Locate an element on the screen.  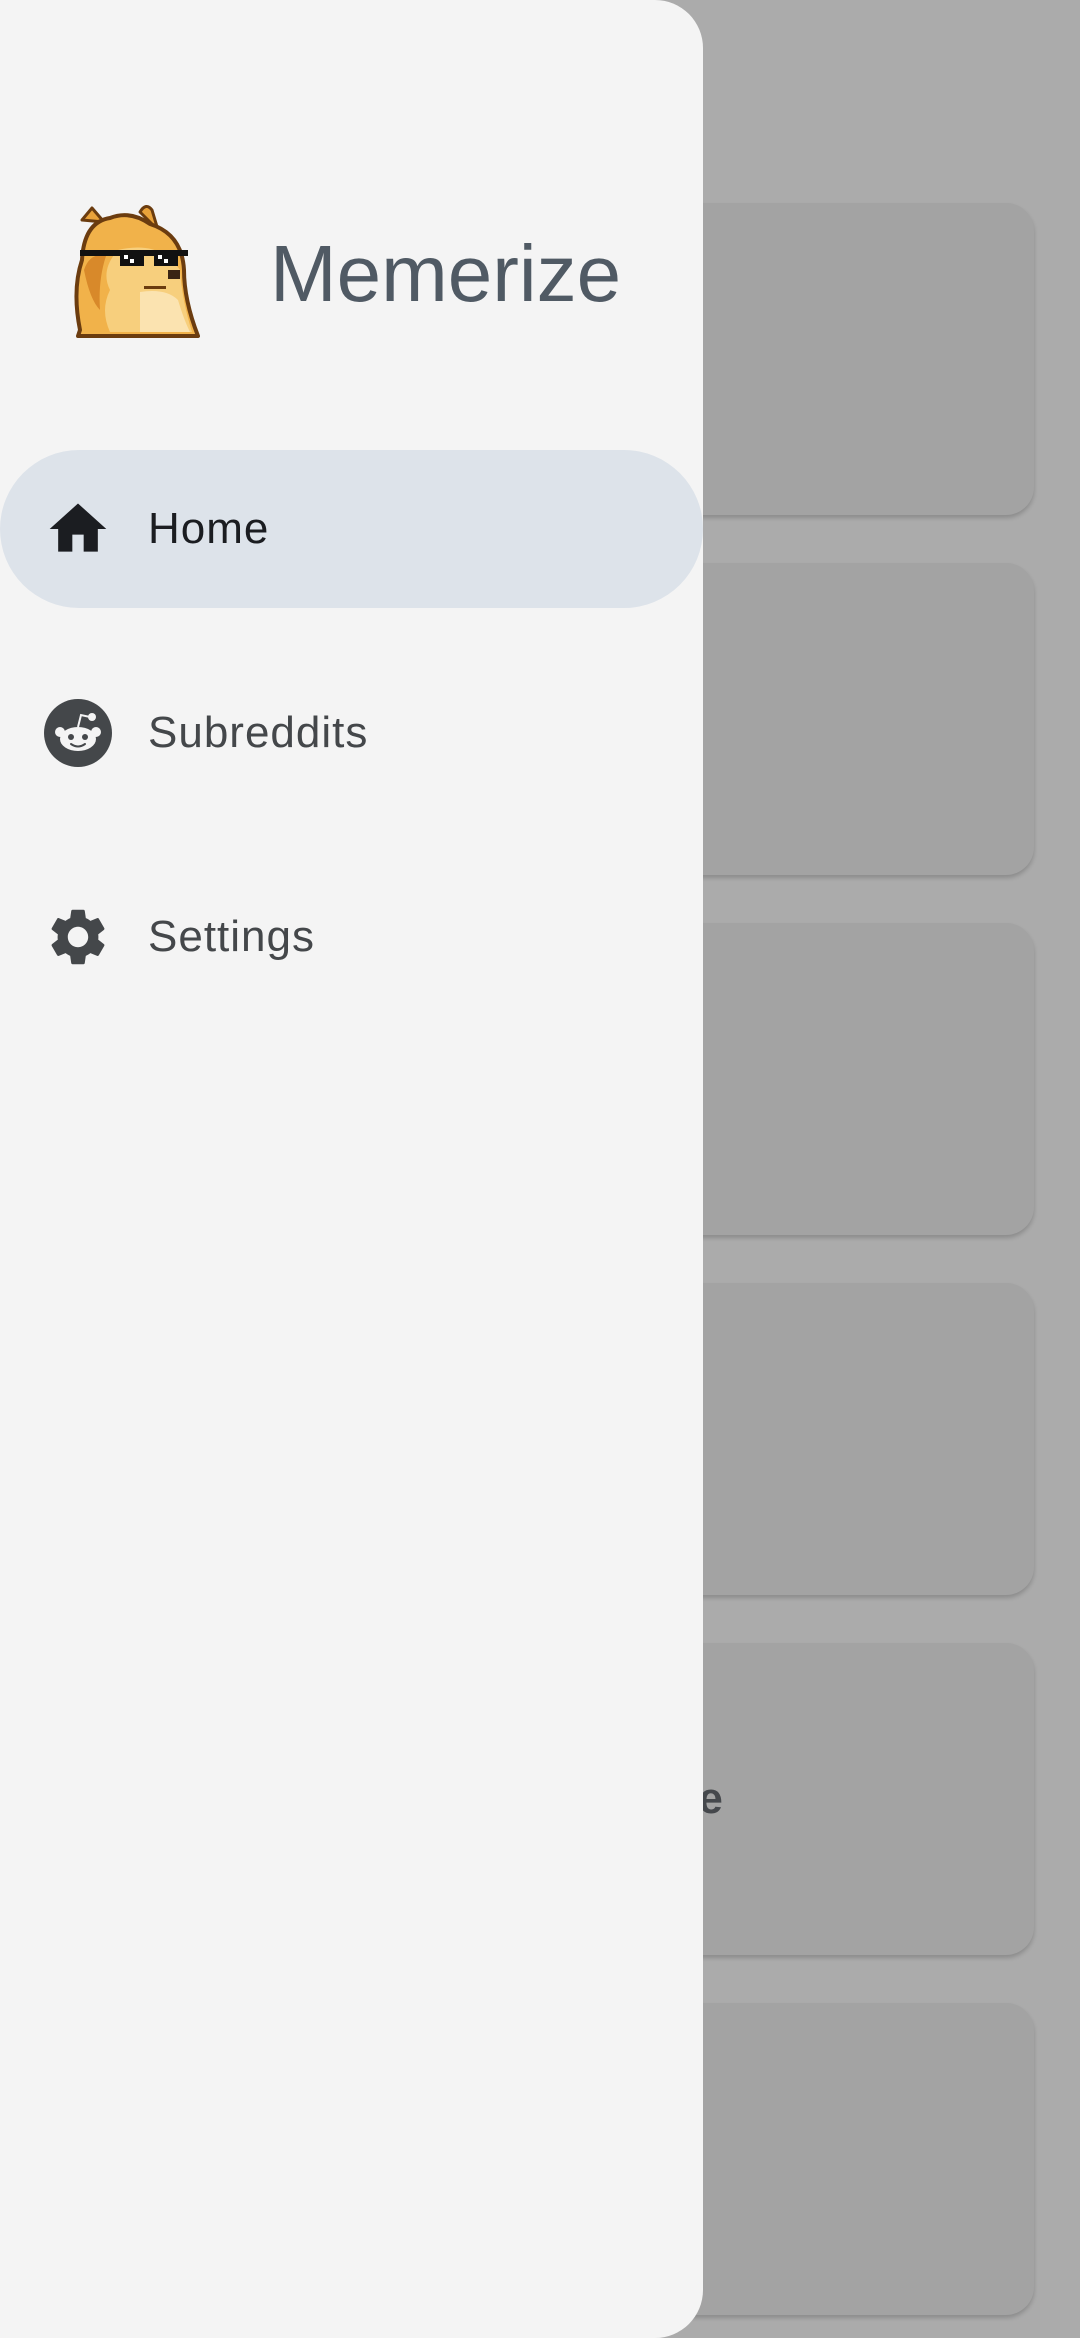
drawer-item-subreddits: Subreddits is located at coordinates (351, 733).